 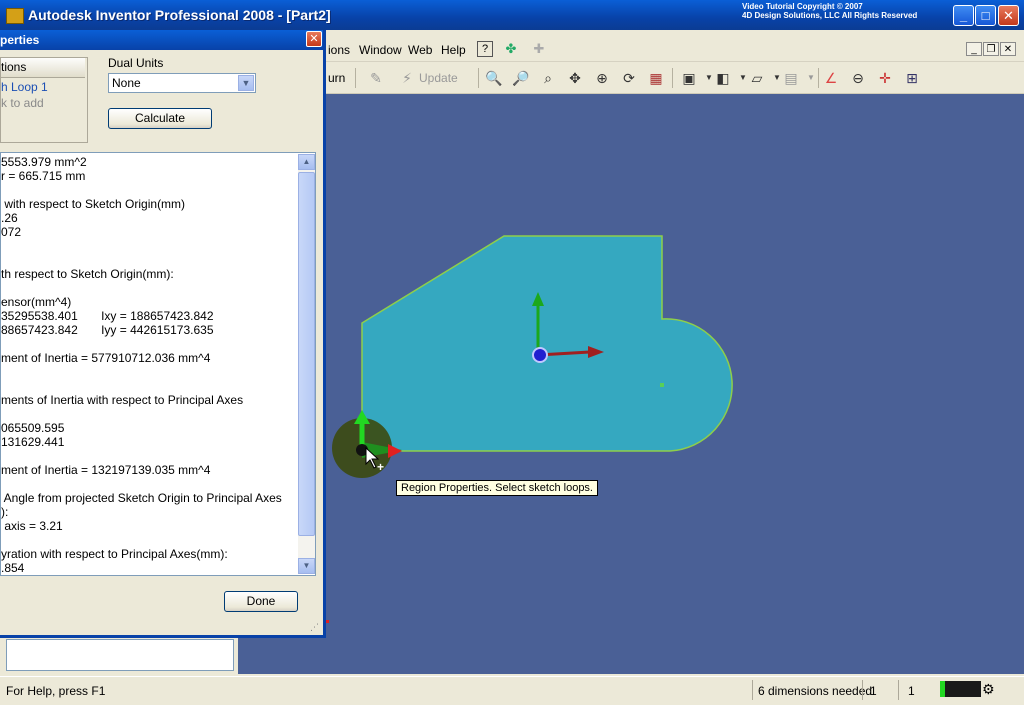 I want to click on network-icon: ✤, so click(x=511, y=49).